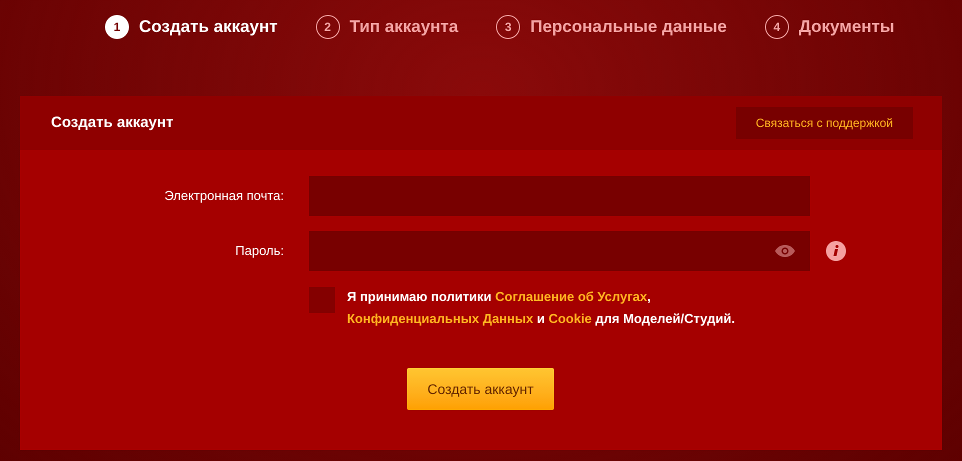 This screenshot has width=962, height=461. Describe the element at coordinates (322, 300) in the screenshot. I see `terms-checkbox` at that location.